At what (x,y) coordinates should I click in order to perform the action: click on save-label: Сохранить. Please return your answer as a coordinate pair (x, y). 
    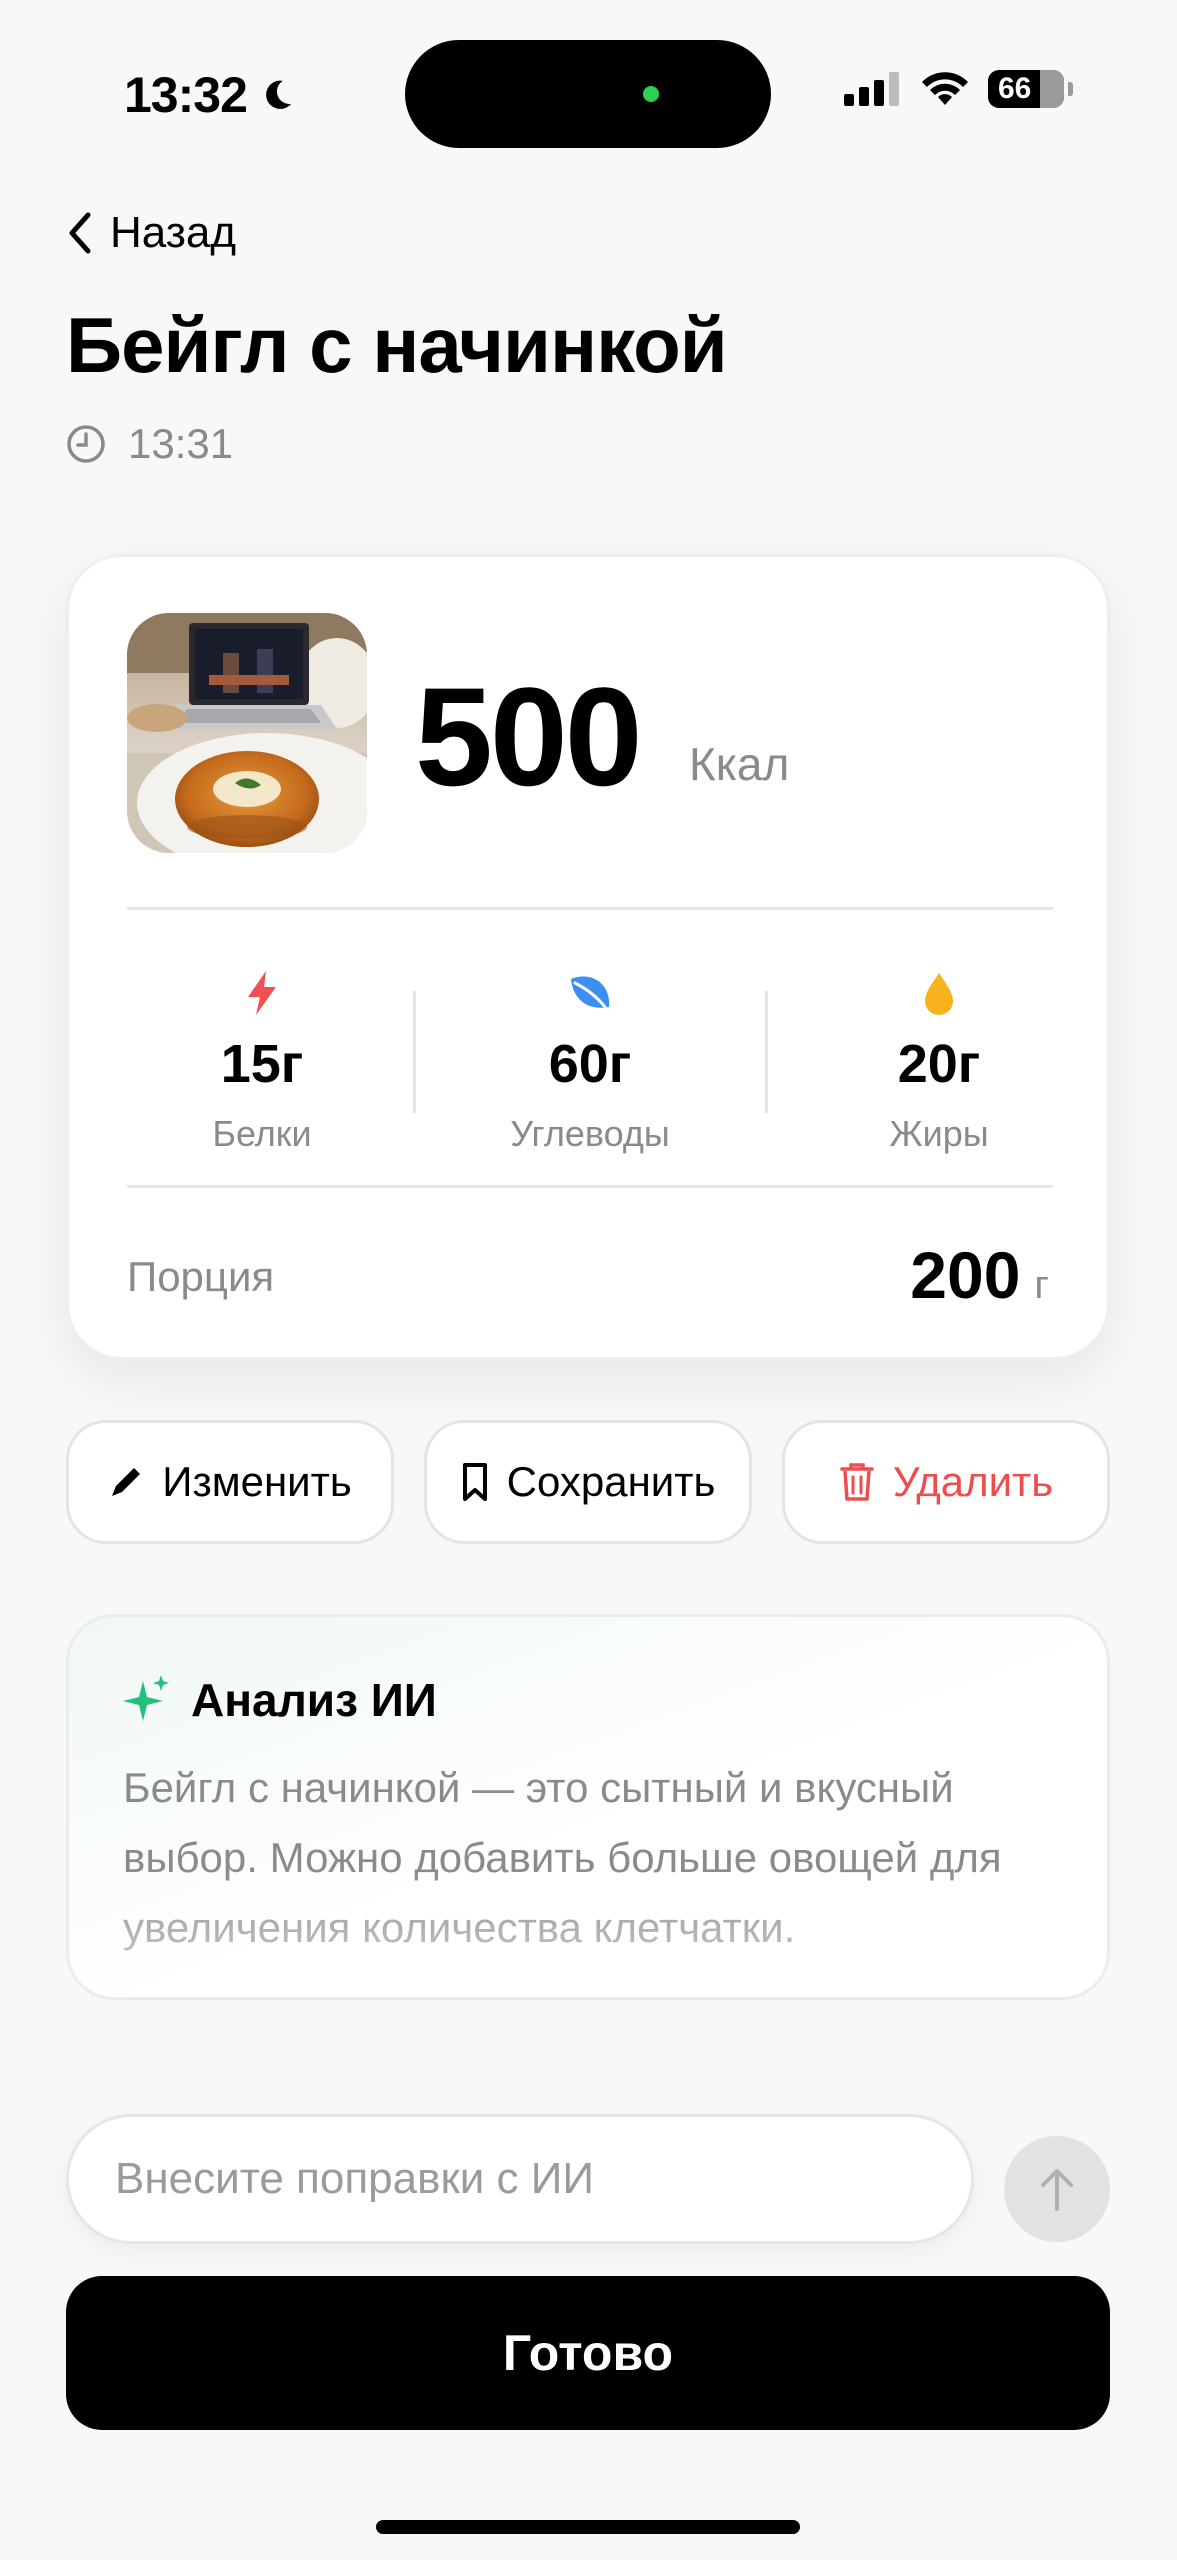
    Looking at the image, I should click on (611, 1481).